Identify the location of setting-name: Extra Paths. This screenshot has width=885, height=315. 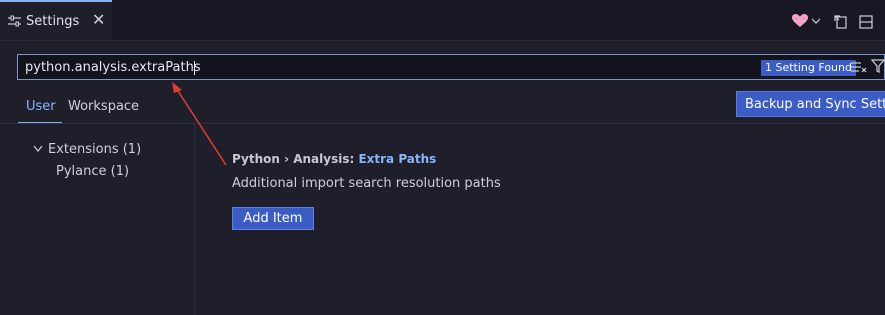
(397, 159).